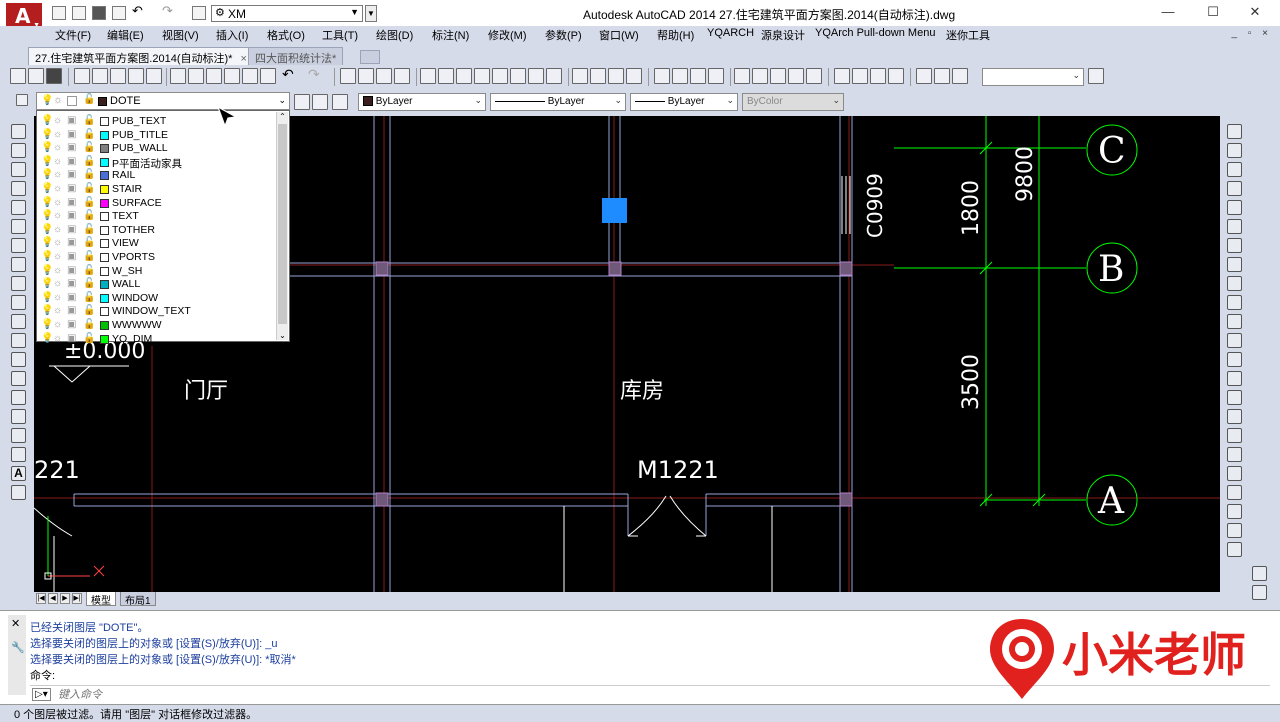 The height and width of the screenshot is (722, 1280). Describe the element at coordinates (634, 76) in the screenshot. I see `ordinate-dimension-icon` at that location.